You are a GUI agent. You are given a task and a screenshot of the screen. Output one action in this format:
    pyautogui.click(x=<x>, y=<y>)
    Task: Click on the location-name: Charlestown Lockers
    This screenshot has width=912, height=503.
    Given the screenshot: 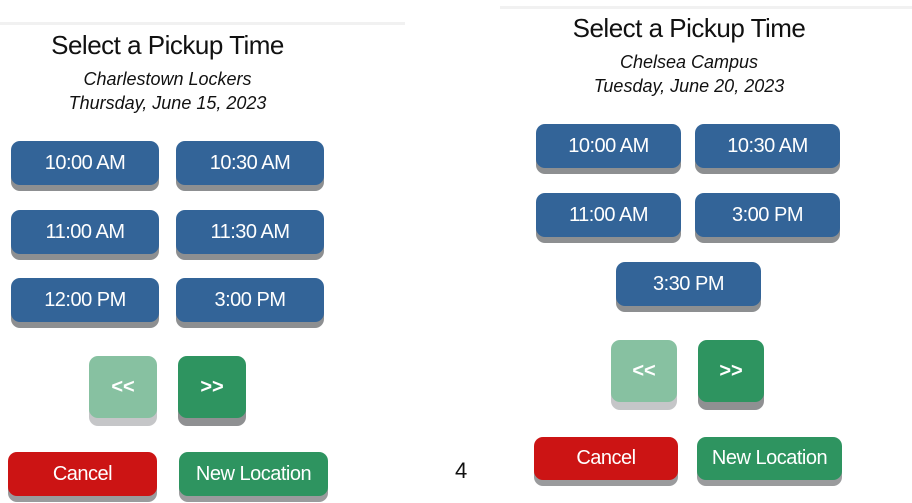 What is the action you would take?
    pyautogui.click(x=167, y=79)
    